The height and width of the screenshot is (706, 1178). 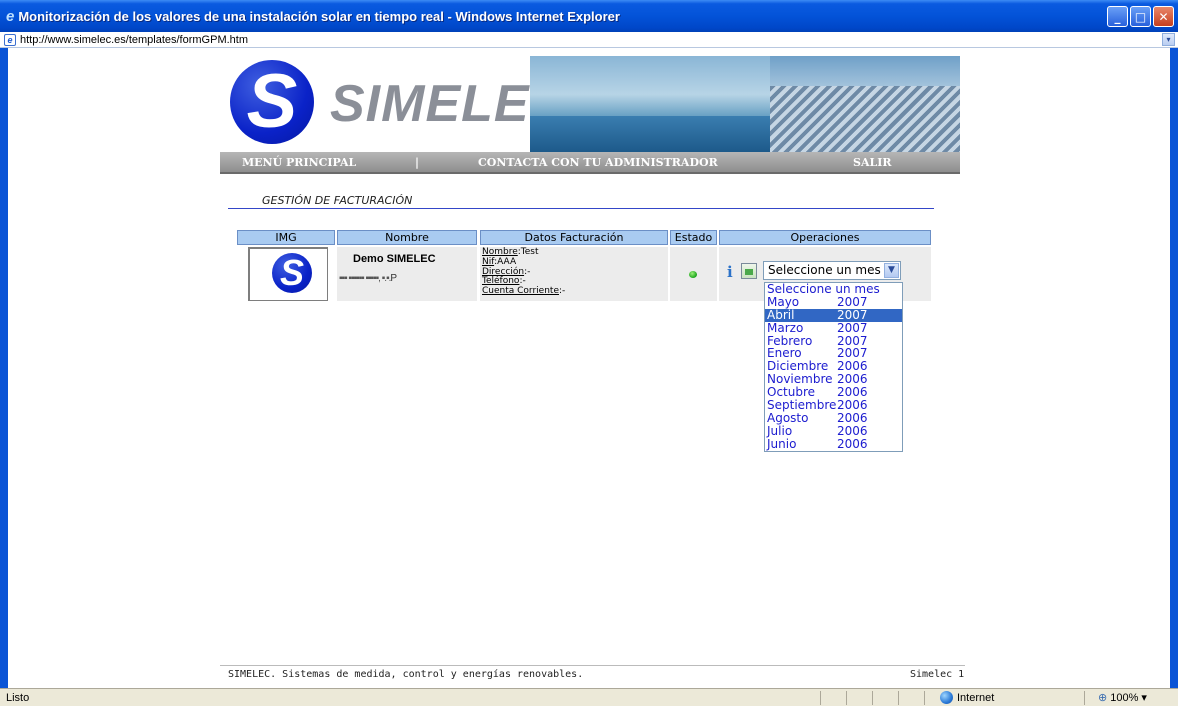 I want to click on footer-version: Simelec 1, so click(x=937, y=674).